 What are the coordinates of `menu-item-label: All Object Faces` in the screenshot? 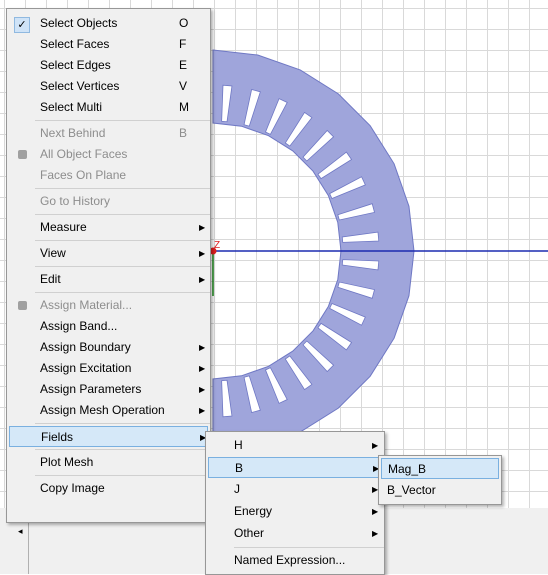 It's located at (84, 154).